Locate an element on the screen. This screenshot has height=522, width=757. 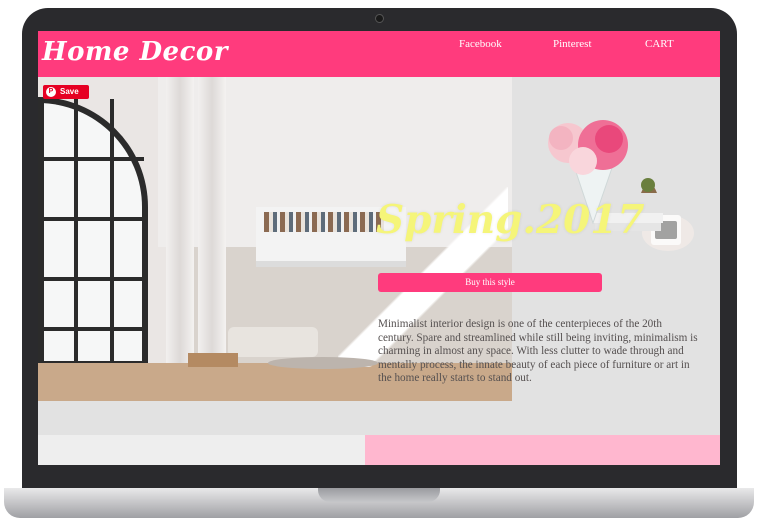
camera-icon is located at coordinates (379, 18).